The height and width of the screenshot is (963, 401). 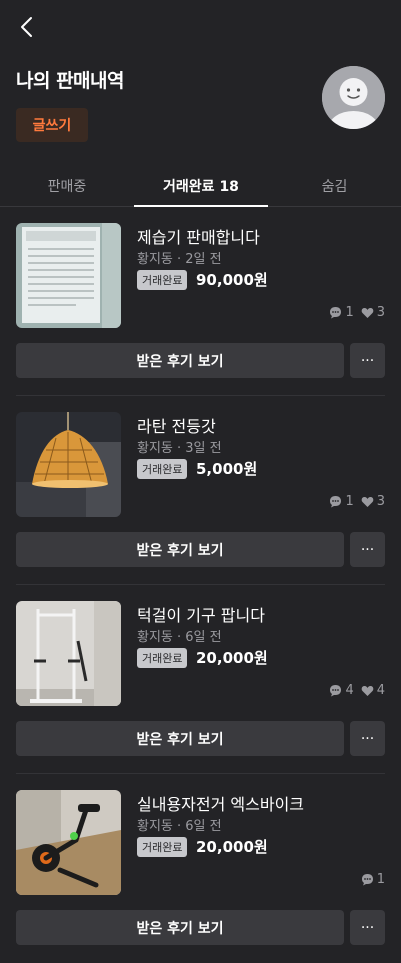 What do you see at coordinates (221, 804) in the screenshot?
I see `item-title: 실내용자전거 엑스바이크` at bounding box center [221, 804].